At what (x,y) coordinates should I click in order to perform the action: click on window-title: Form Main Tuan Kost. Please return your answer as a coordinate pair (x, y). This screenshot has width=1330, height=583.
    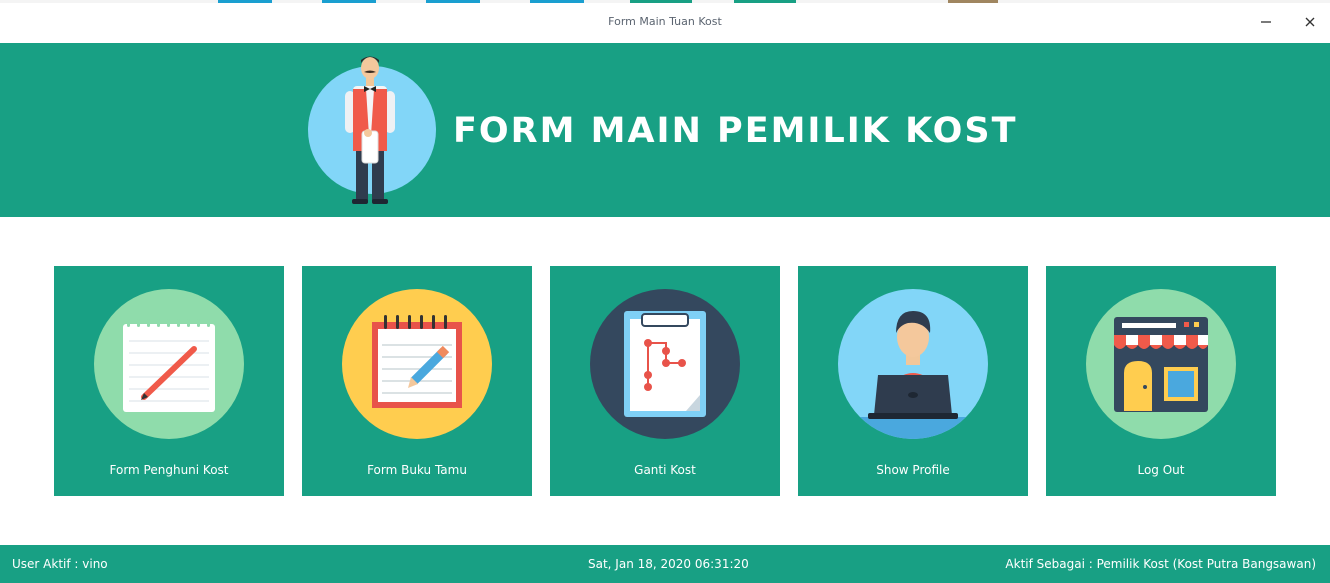
    Looking at the image, I should click on (665, 21).